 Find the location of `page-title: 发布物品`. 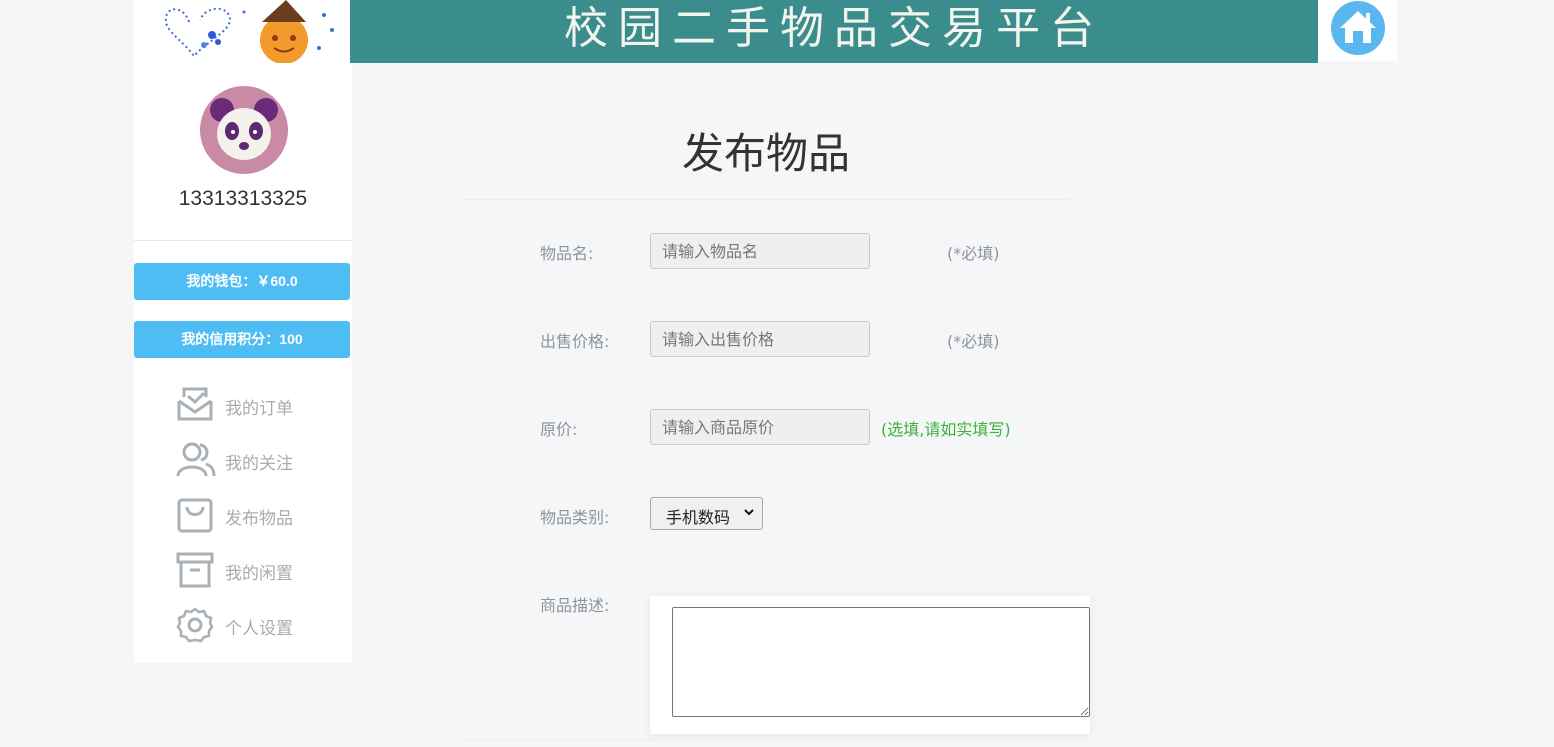

page-title: 发布物品 is located at coordinates (765, 153).